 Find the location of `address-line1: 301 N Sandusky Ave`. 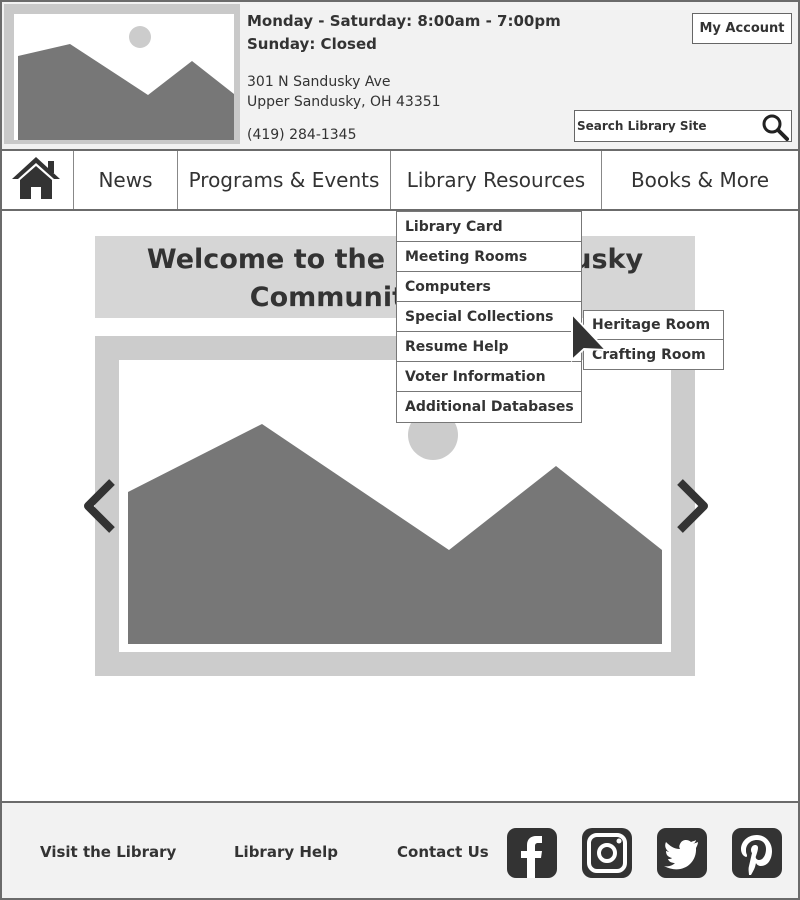

address-line1: 301 N Sandusky Ave is located at coordinates (319, 82).